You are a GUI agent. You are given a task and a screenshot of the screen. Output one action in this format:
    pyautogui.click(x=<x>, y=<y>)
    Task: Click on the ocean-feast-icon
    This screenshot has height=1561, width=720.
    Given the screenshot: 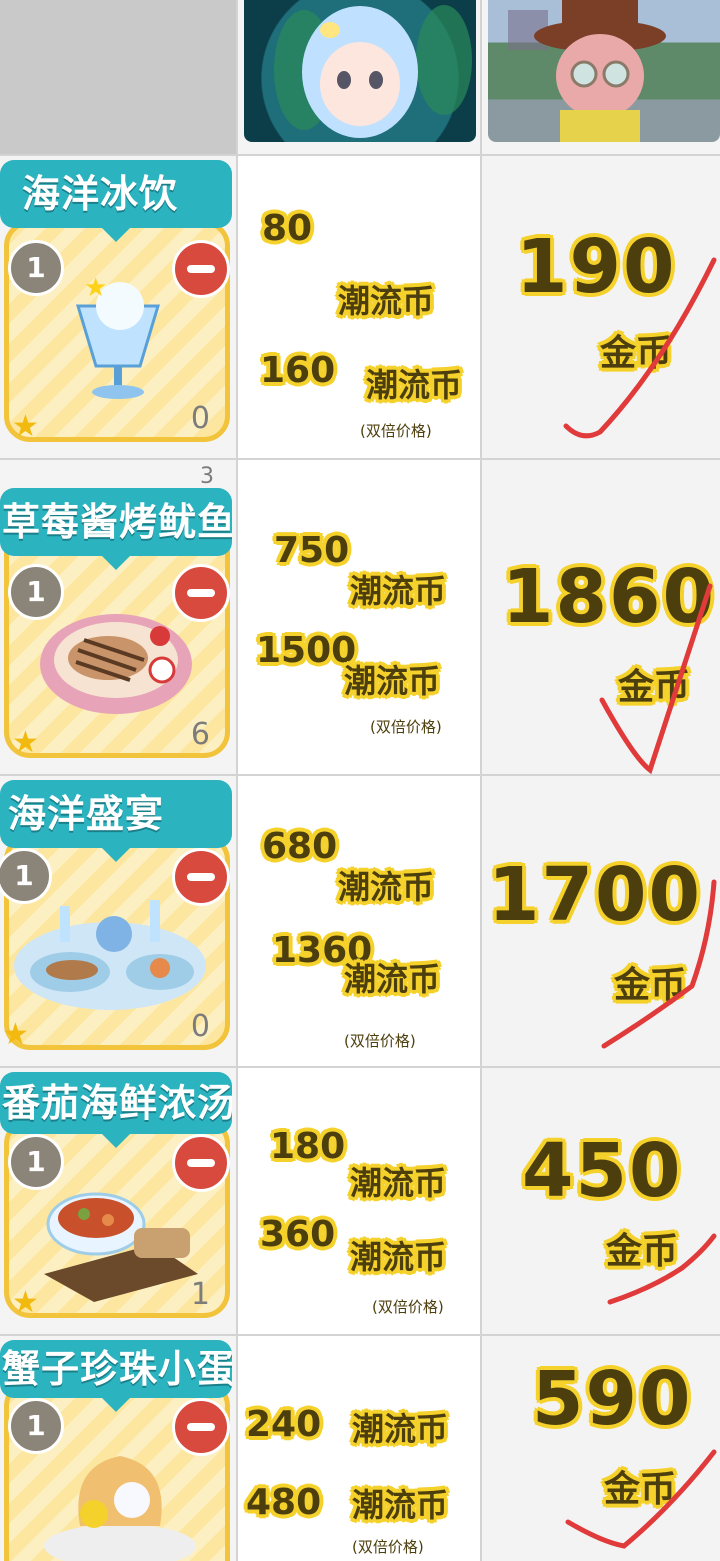 What is the action you would take?
    pyautogui.click(x=110, y=955)
    